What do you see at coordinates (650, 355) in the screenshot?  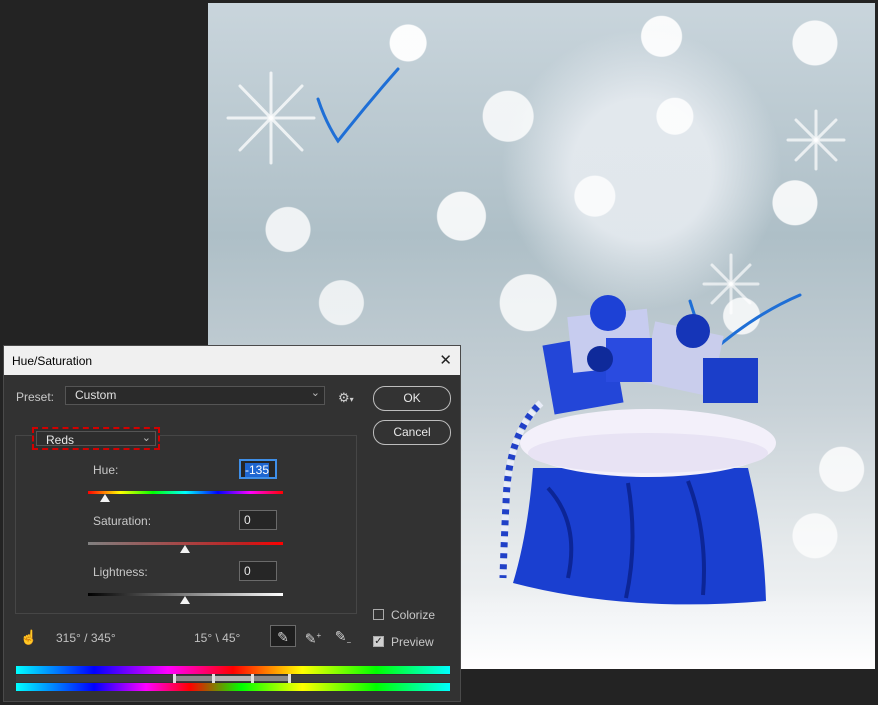 I see `gift-boxes` at bounding box center [650, 355].